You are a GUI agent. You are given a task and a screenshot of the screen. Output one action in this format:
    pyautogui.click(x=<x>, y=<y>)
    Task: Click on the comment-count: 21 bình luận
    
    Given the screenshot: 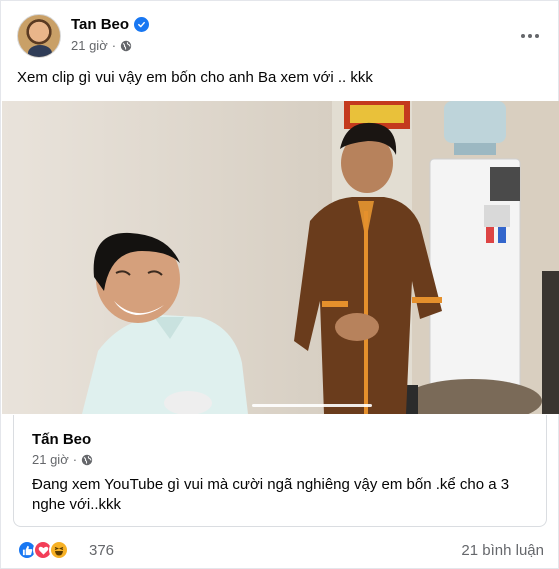 What is the action you would take?
    pyautogui.click(x=502, y=550)
    